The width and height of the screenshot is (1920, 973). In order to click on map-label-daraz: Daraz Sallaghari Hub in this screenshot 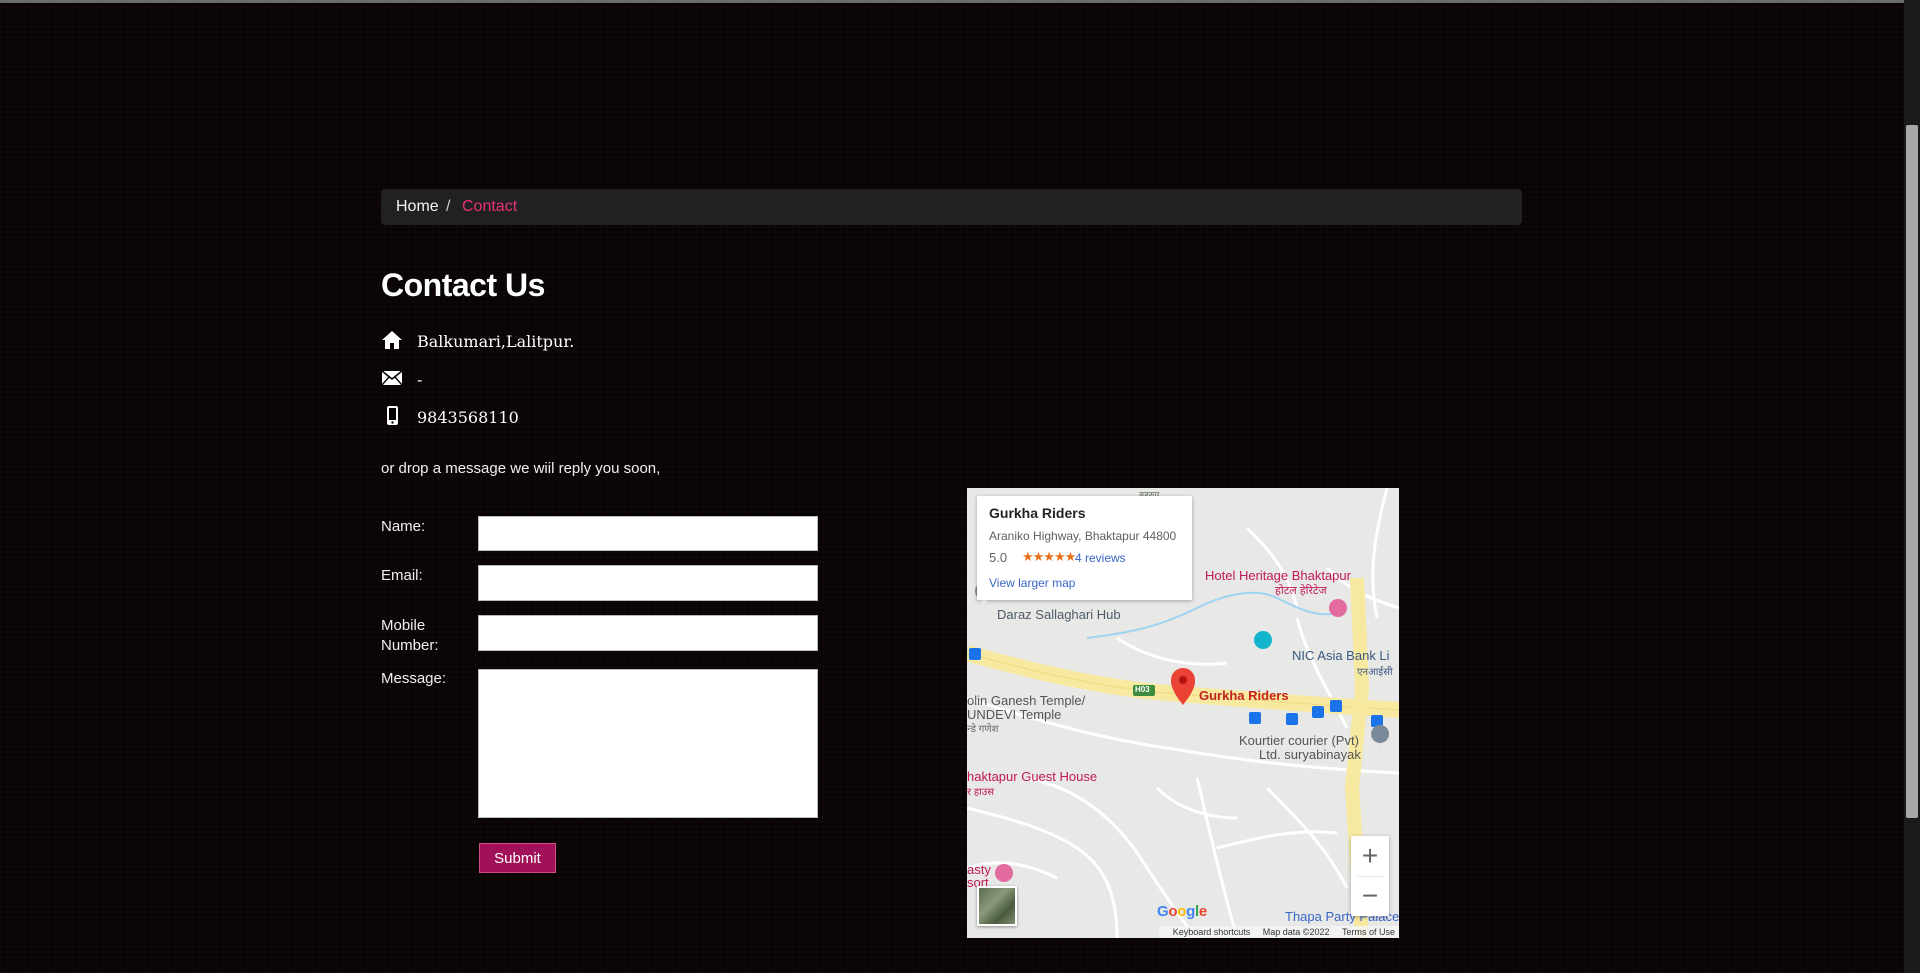, I will do `click(1059, 614)`.